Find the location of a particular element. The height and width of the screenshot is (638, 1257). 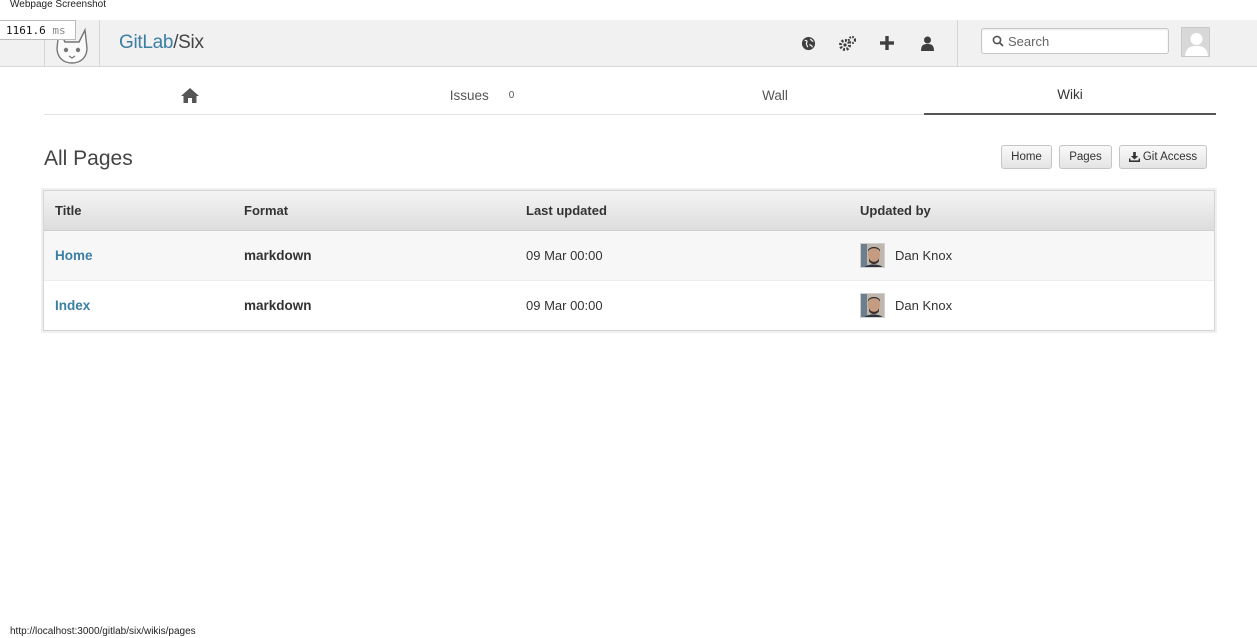

project-breadcrumb: GitLab/Six is located at coordinates (161, 43).